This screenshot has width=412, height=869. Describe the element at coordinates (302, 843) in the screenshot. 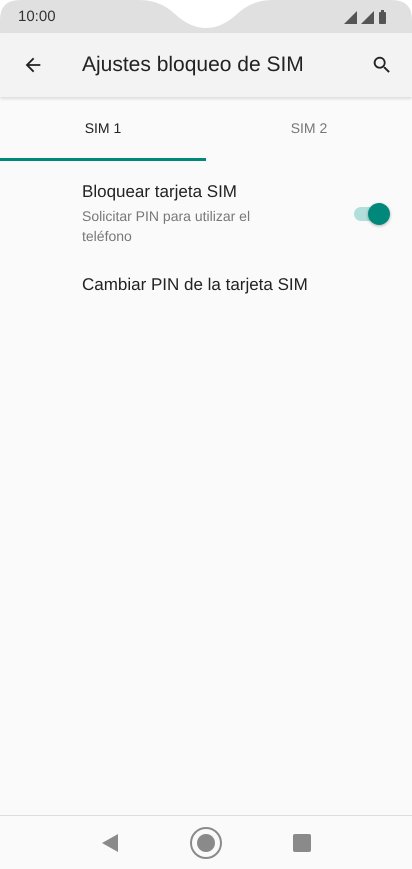

I see `recents-square-icon` at that location.